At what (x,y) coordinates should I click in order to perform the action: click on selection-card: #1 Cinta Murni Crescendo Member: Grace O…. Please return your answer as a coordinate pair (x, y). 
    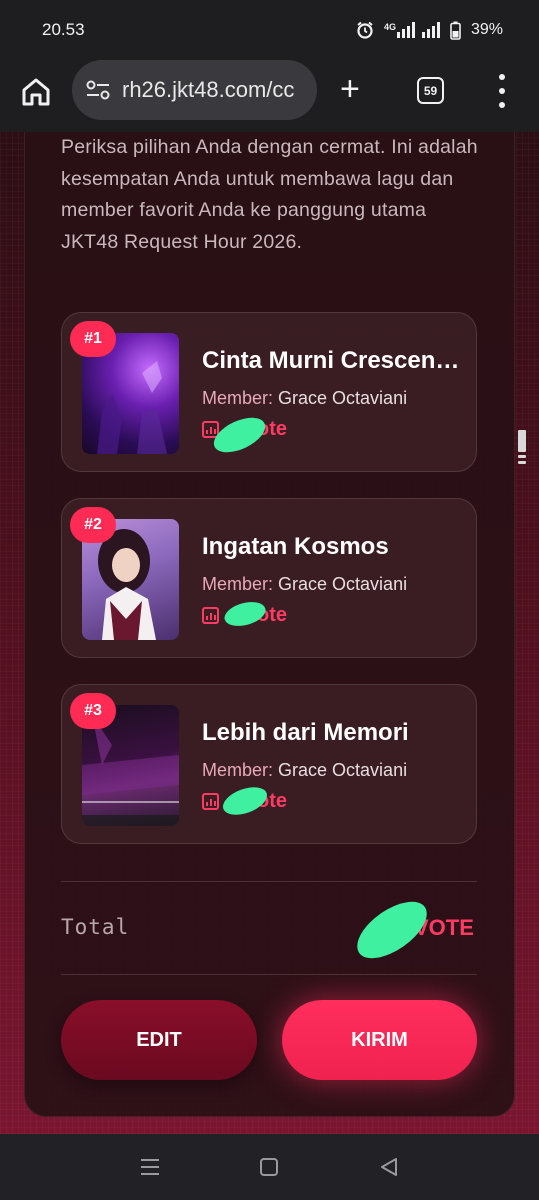
    Looking at the image, I should click on (269, 392).